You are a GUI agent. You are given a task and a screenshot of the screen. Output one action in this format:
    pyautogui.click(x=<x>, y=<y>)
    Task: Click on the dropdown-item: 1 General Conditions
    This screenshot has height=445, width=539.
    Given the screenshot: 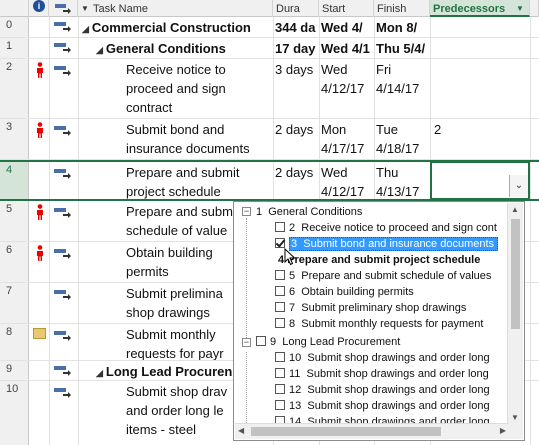 What is the action you would take?
    pyautogui.click(x=309, y=212)
    